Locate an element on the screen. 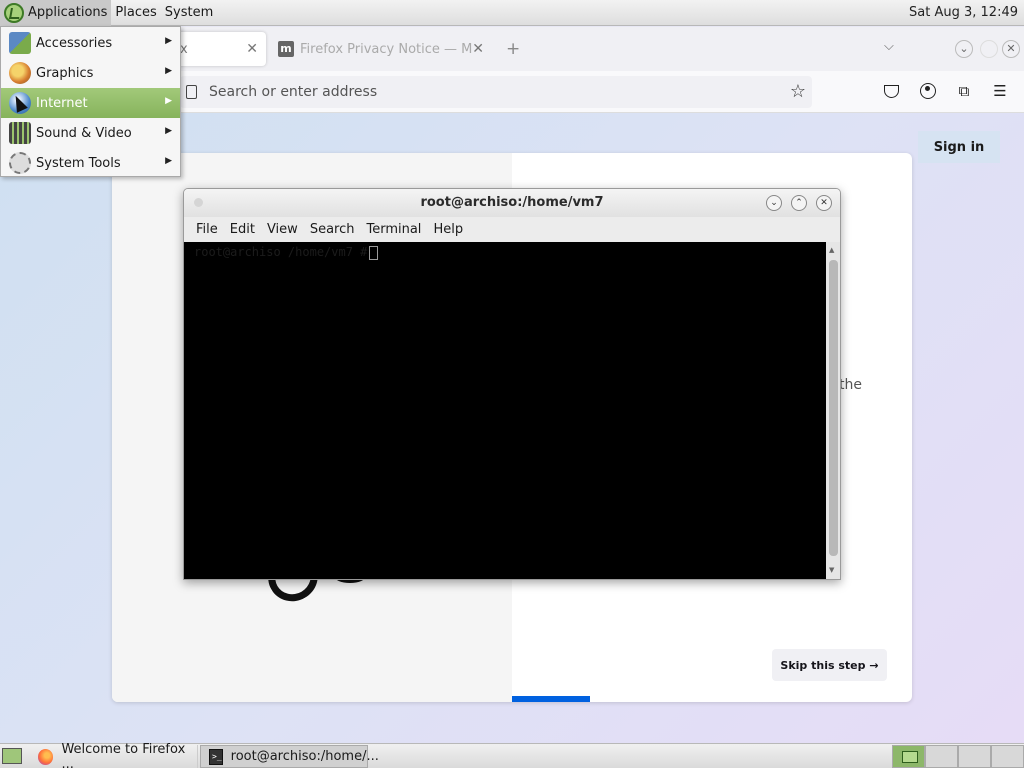 This screenshot has width=1024, height=768. scroll-up-arrow-icon: ▲ is located at coordinates (831, 250).